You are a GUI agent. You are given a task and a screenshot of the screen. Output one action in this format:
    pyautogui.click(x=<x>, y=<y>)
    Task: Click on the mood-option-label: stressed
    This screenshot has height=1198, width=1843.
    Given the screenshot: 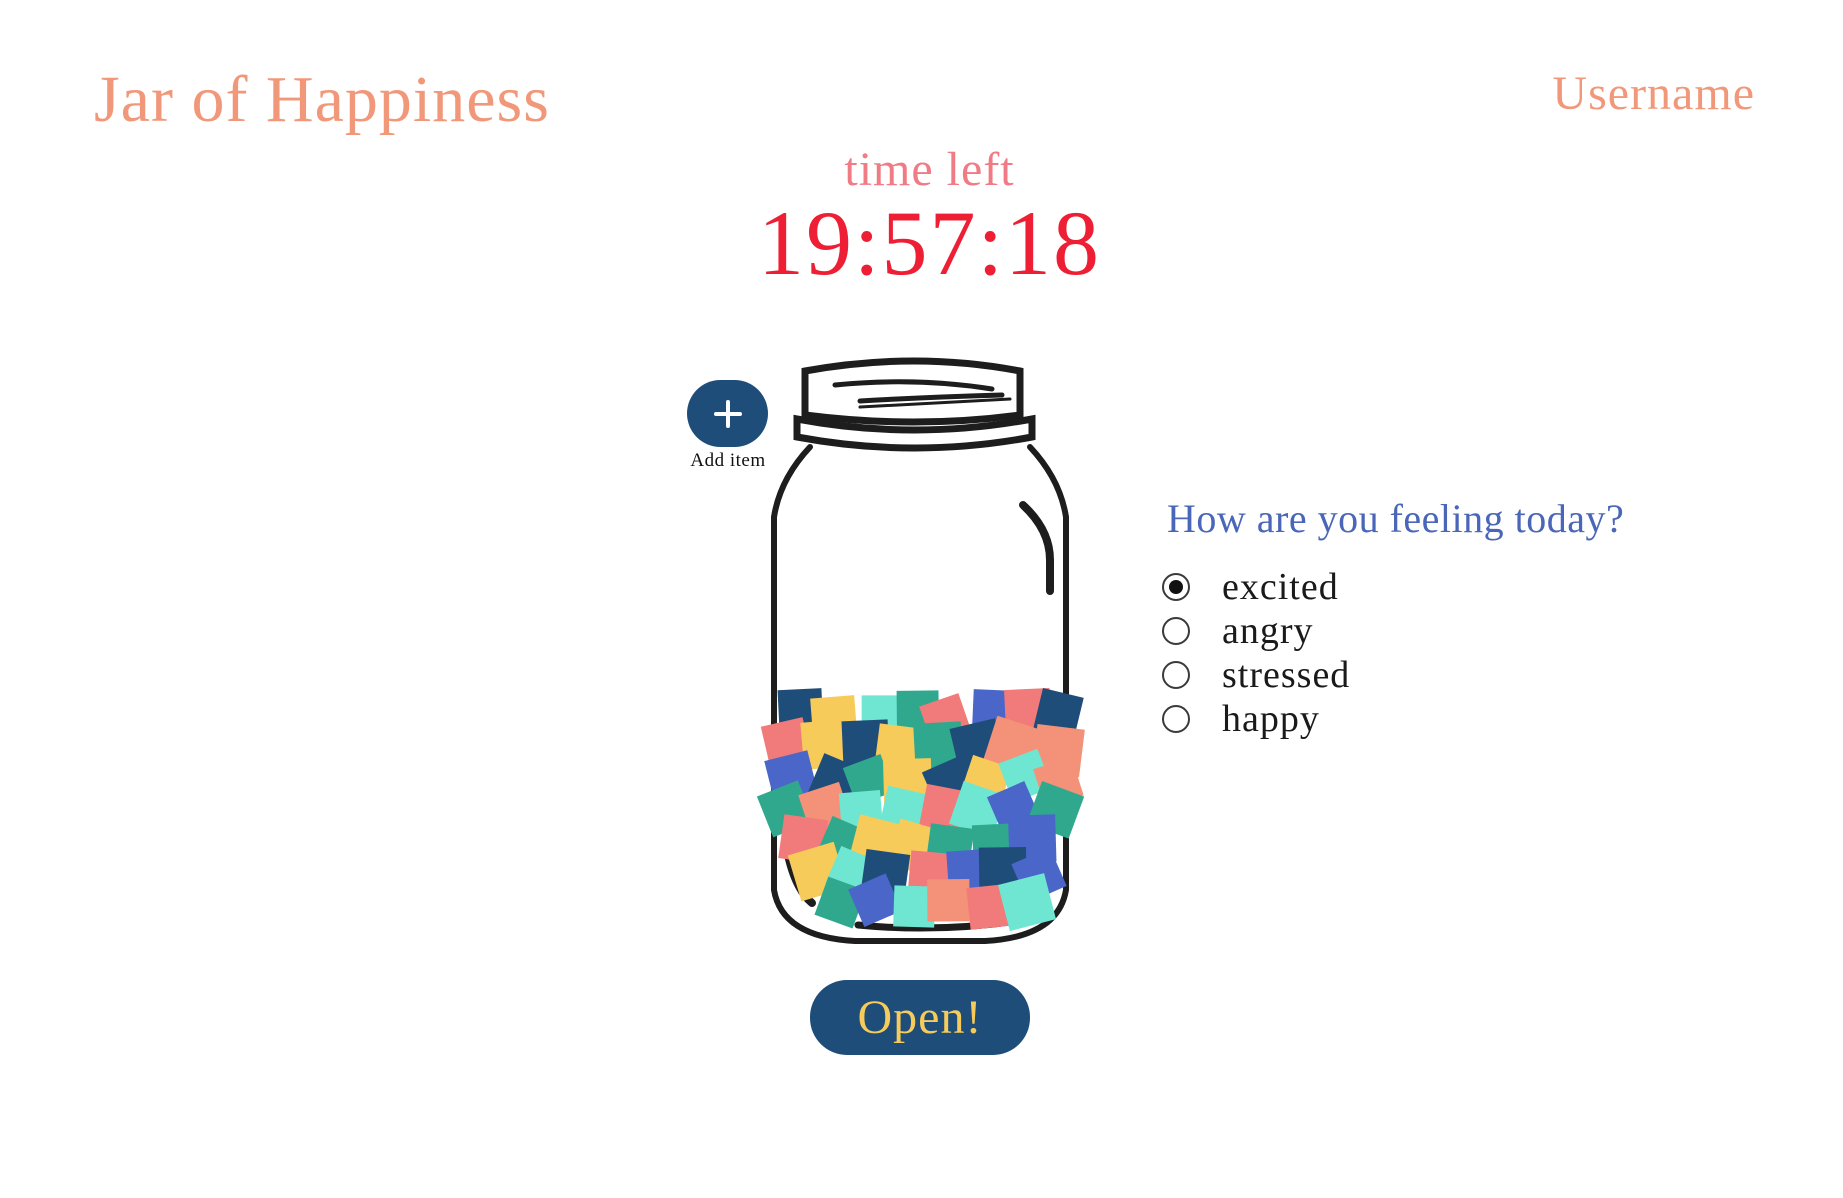 What is the action you would take?
    pyautogui.click(x=1286, y=675)
    